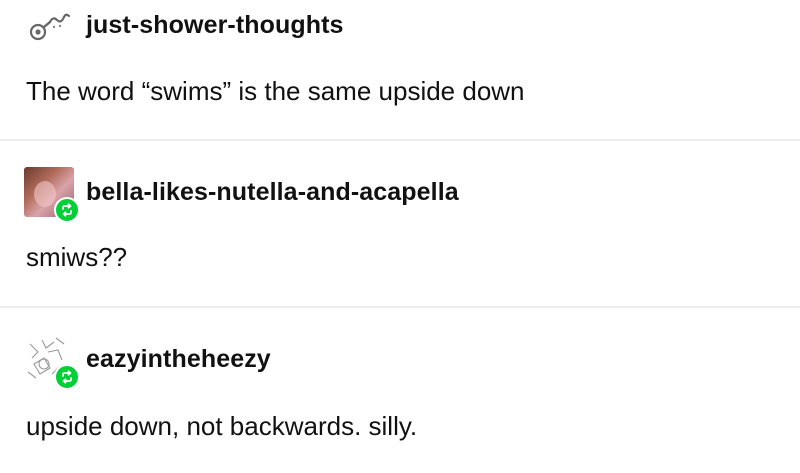 The image size is (800, 473). I want to click on shower-head-icon, so click(50, 27).